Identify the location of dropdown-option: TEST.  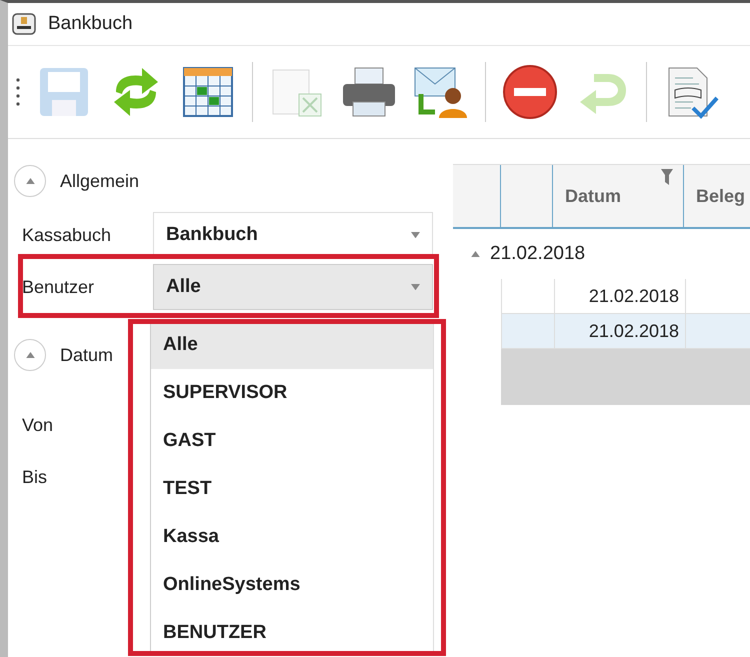
(292, 489).